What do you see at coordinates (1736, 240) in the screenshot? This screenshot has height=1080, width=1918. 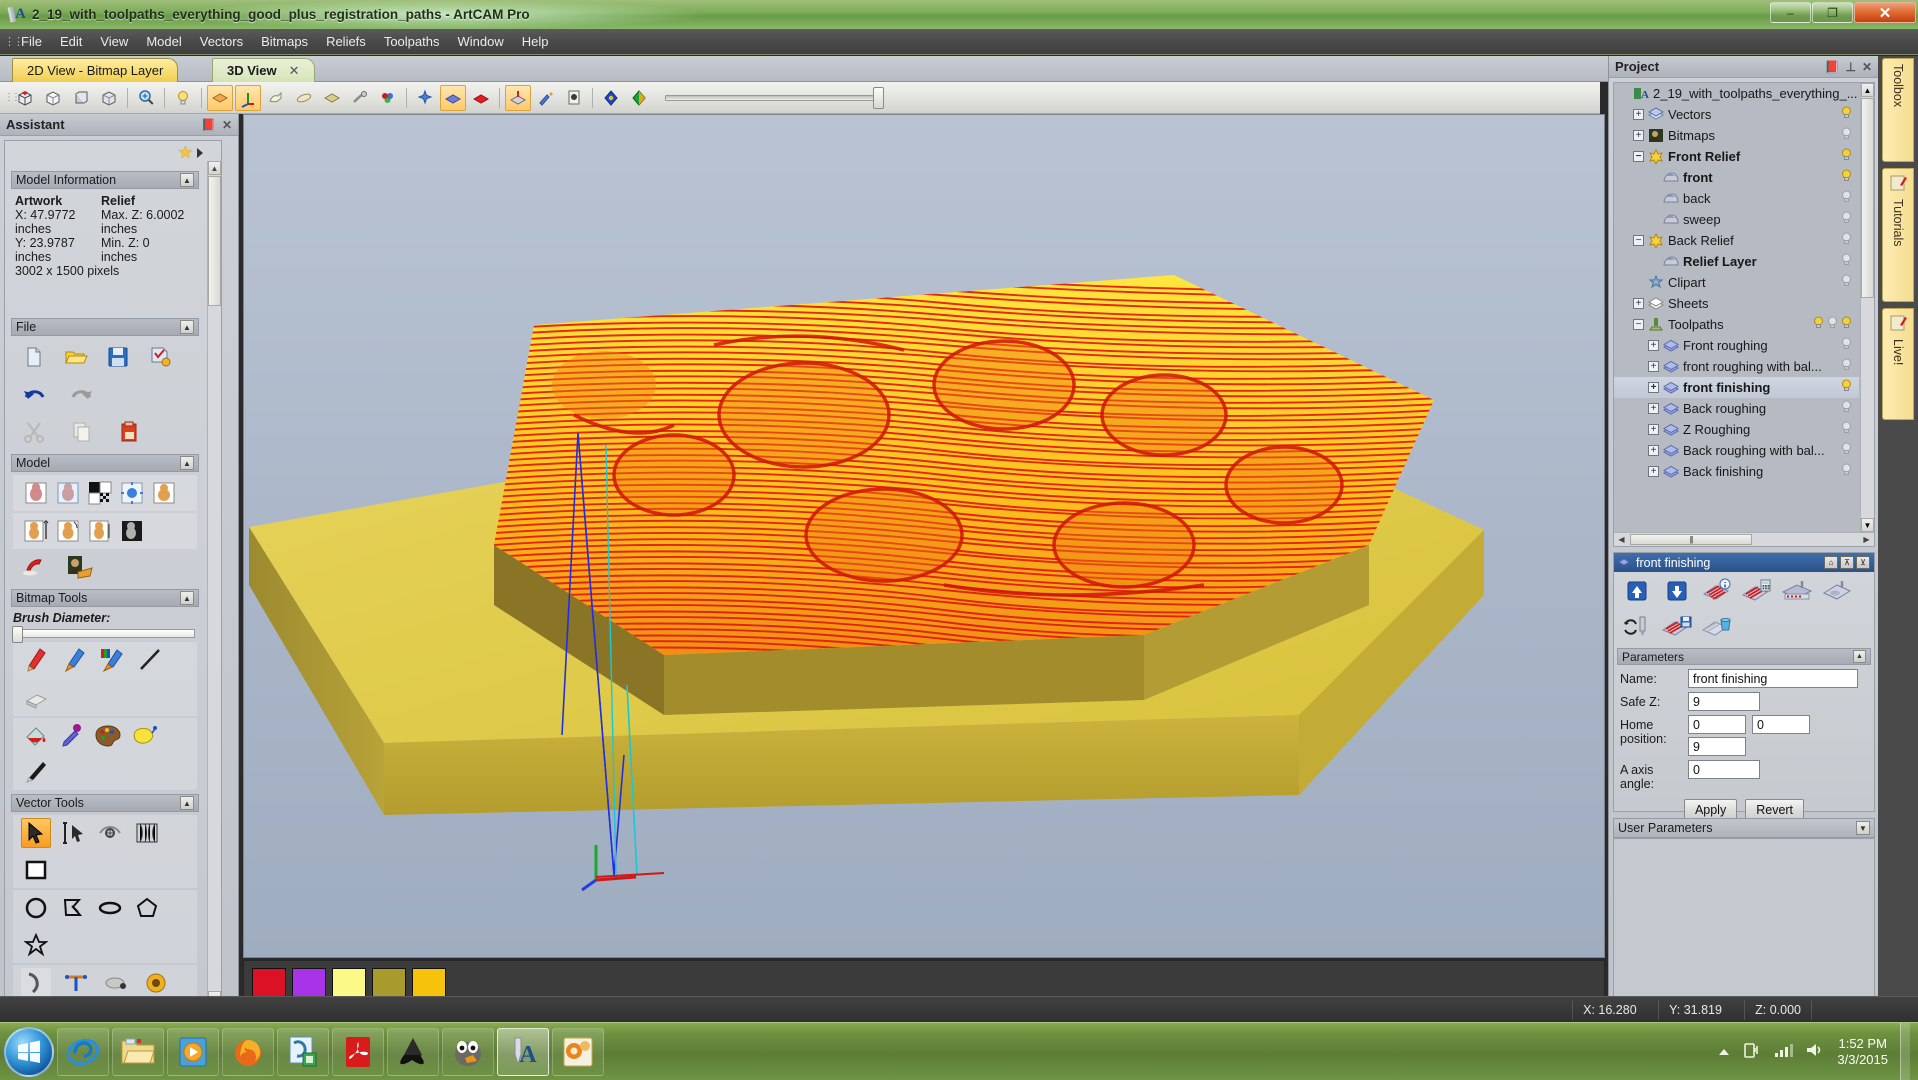 I see `tree-item-back-relief: − Back Relief` at bounding box center [1736, 240].